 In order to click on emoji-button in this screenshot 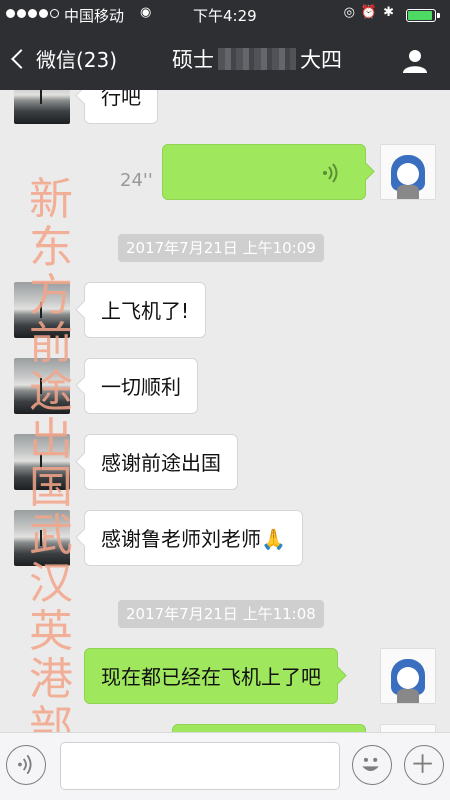, I will do `click(372, 765)`.